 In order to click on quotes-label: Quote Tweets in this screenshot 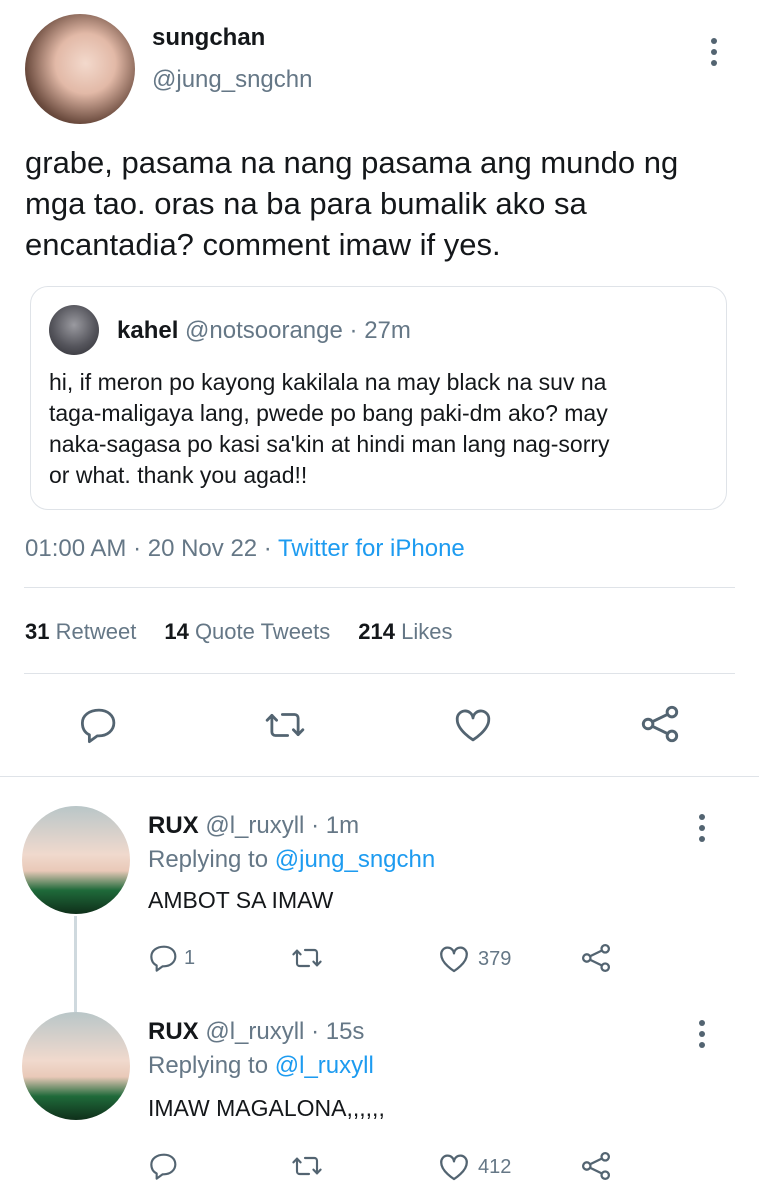, I will do `click(262, 631)`.